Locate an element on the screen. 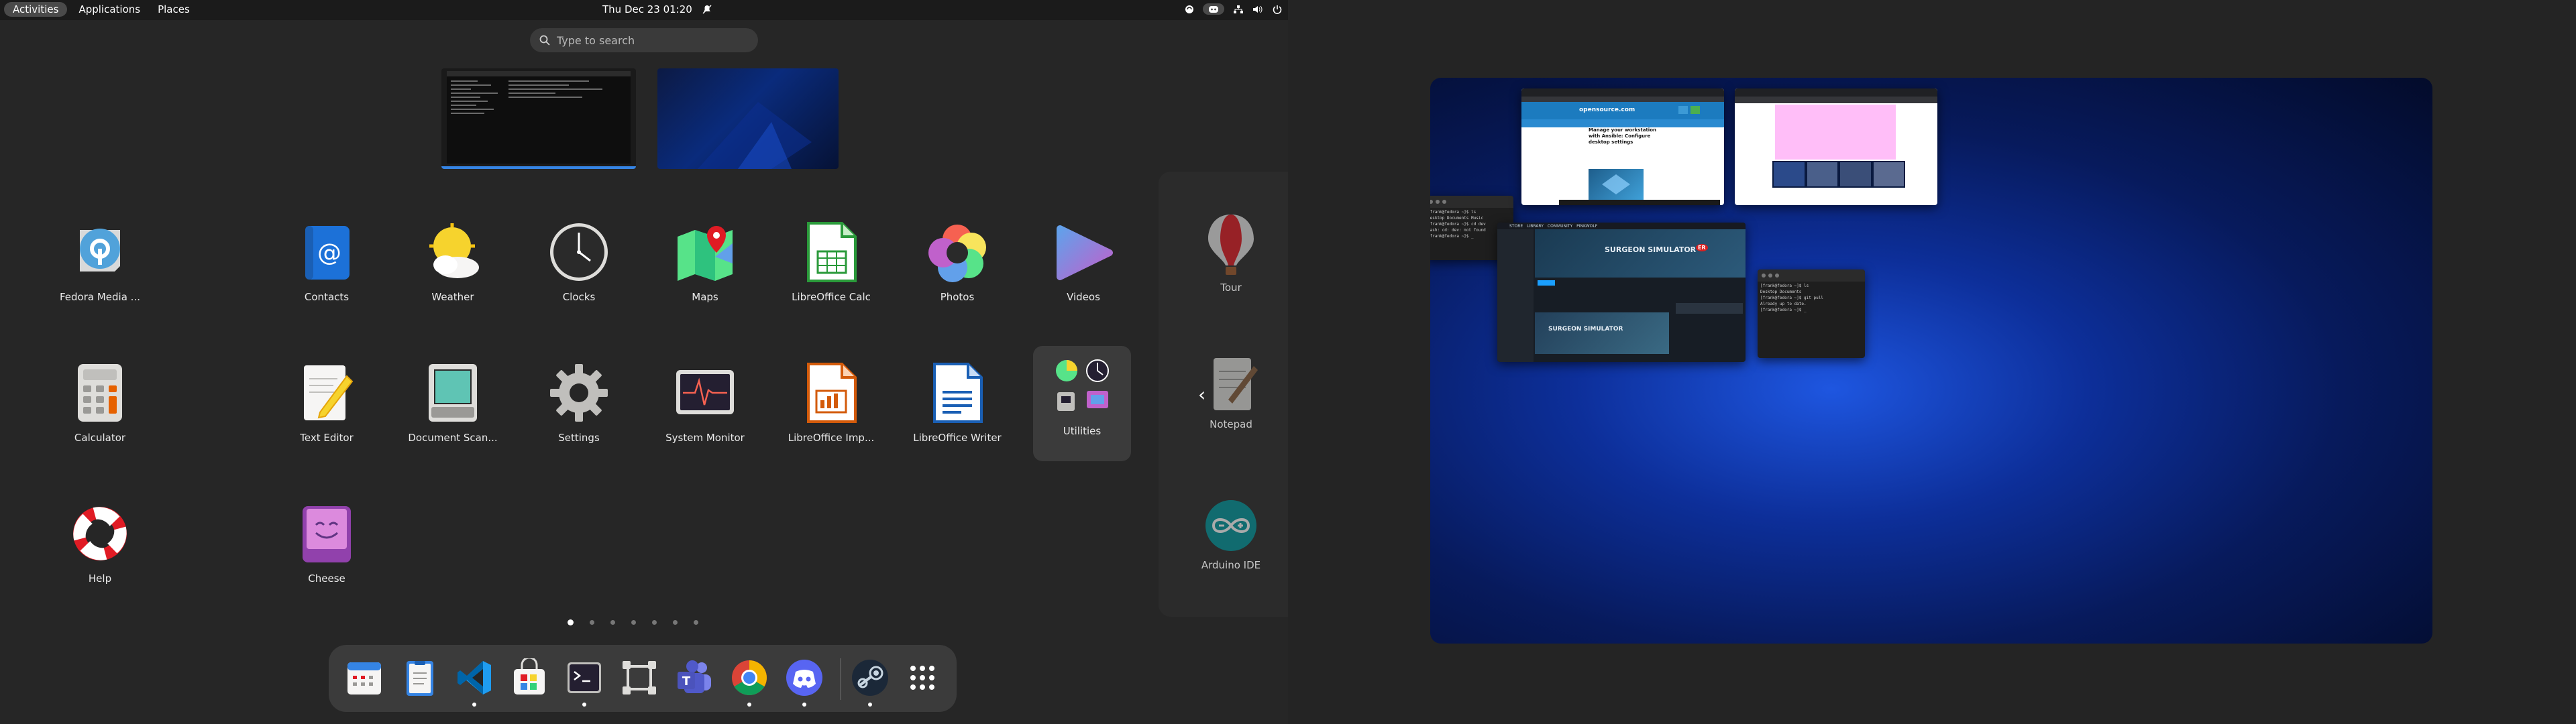 Image resolution: width=2576 pixels, height=724 pixels. steam-tab-profile: PINKWOLF is located at coordinates (1586, 227).